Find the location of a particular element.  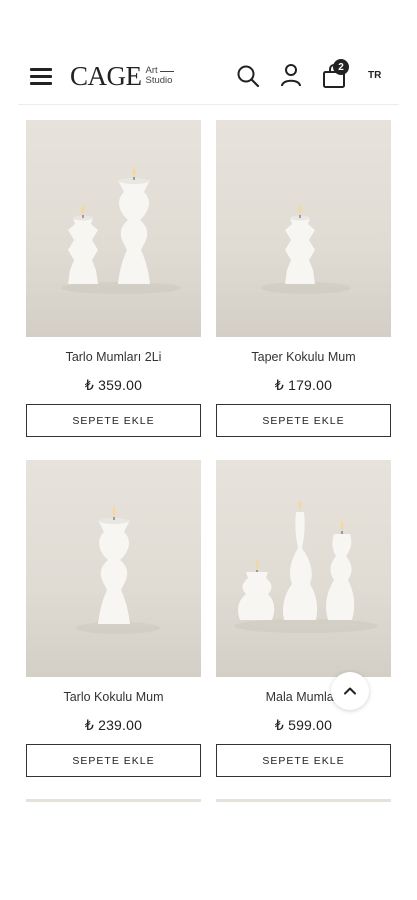

product-price: ₺ 239.00 is located at coordinates (113, 725).